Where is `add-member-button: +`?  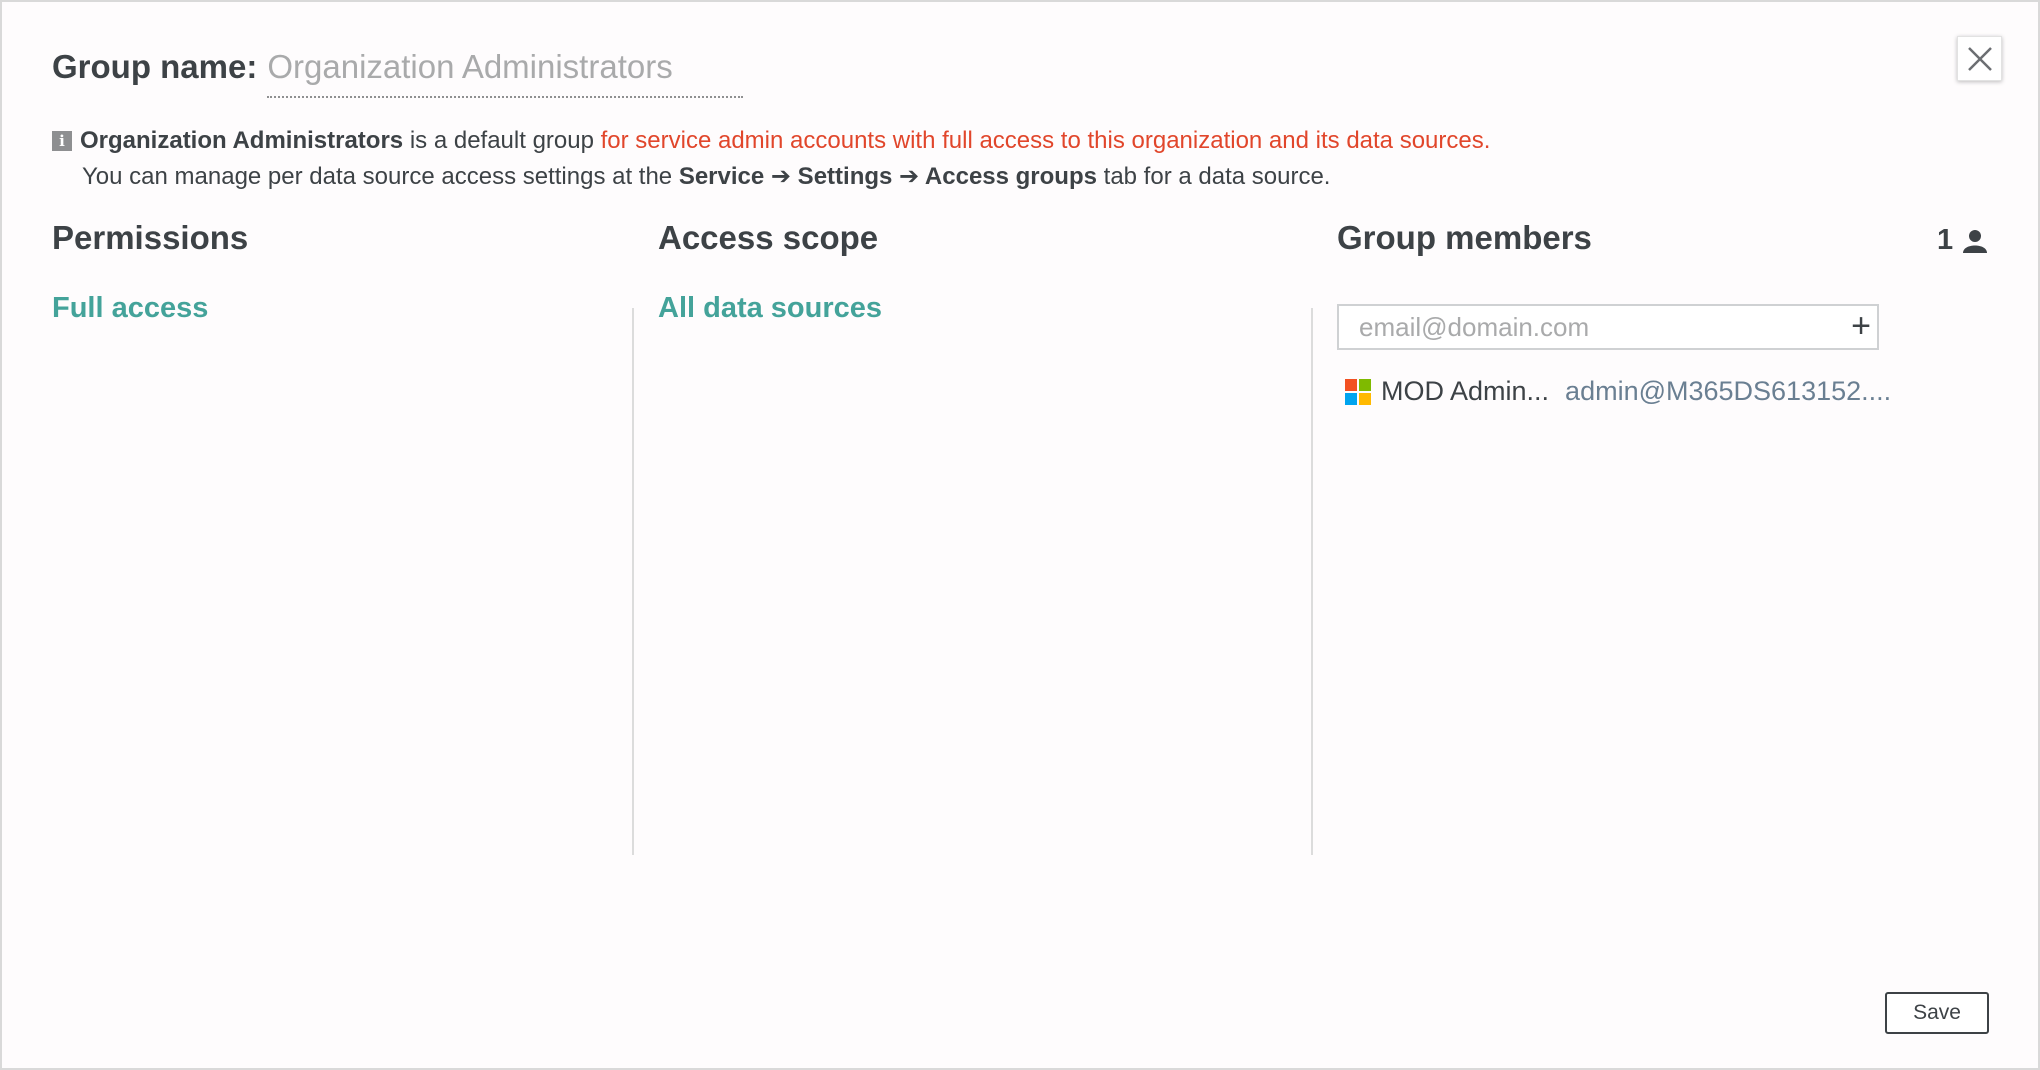
add-member-button: + is located at coordinates (1861, 326).